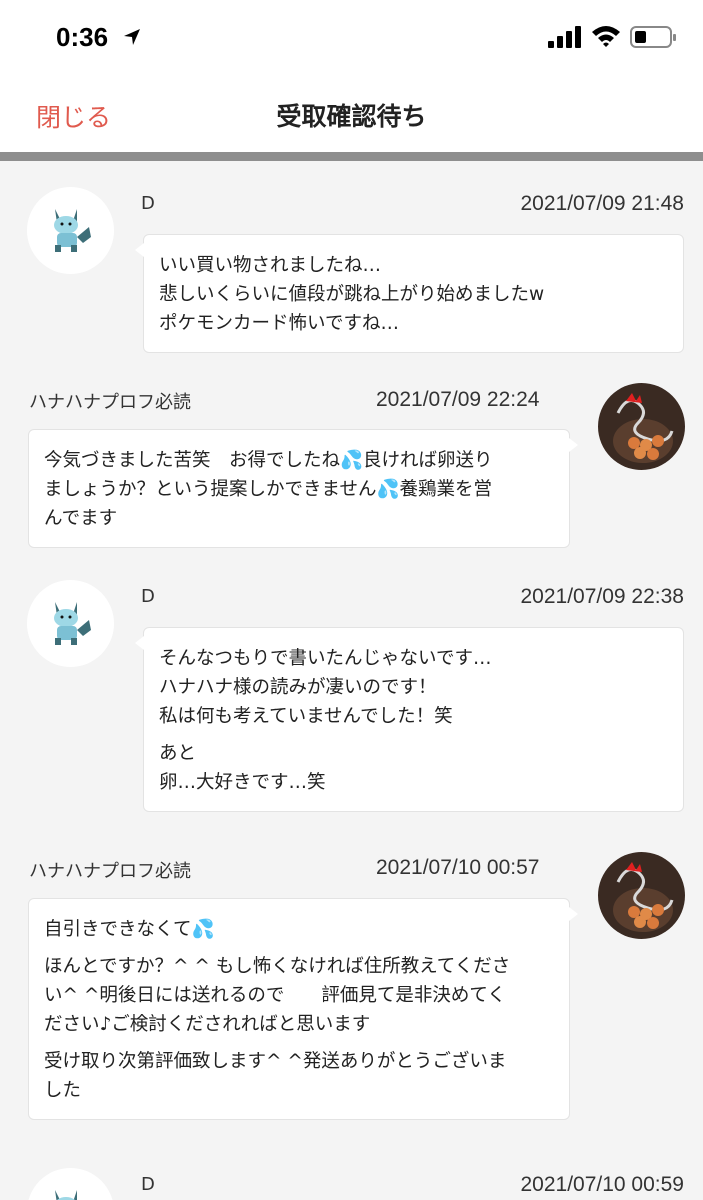 The width and height of the screenshot is (703, 1200). What do you see at coordinates (602, 203) in the screenshot?
I see `message-timestamp: 2021/07/09 21:48` at bounding box center [602, 203].